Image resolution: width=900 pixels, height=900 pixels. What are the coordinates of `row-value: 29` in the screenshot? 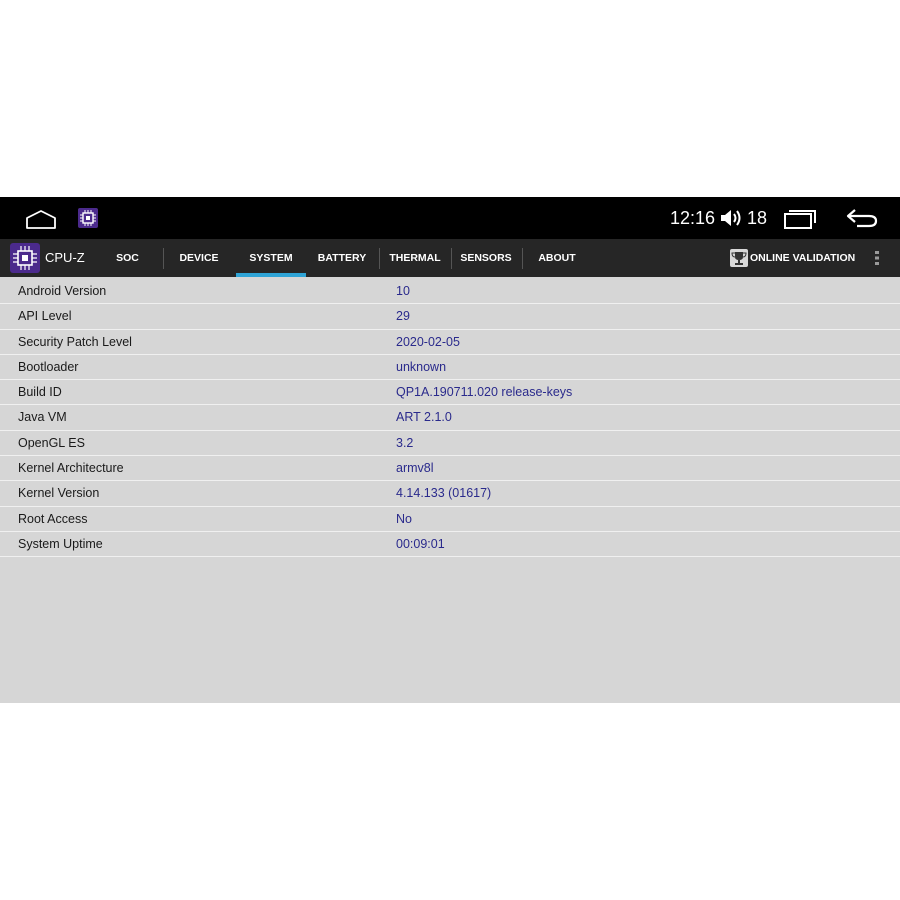 It's located at (403, 316).